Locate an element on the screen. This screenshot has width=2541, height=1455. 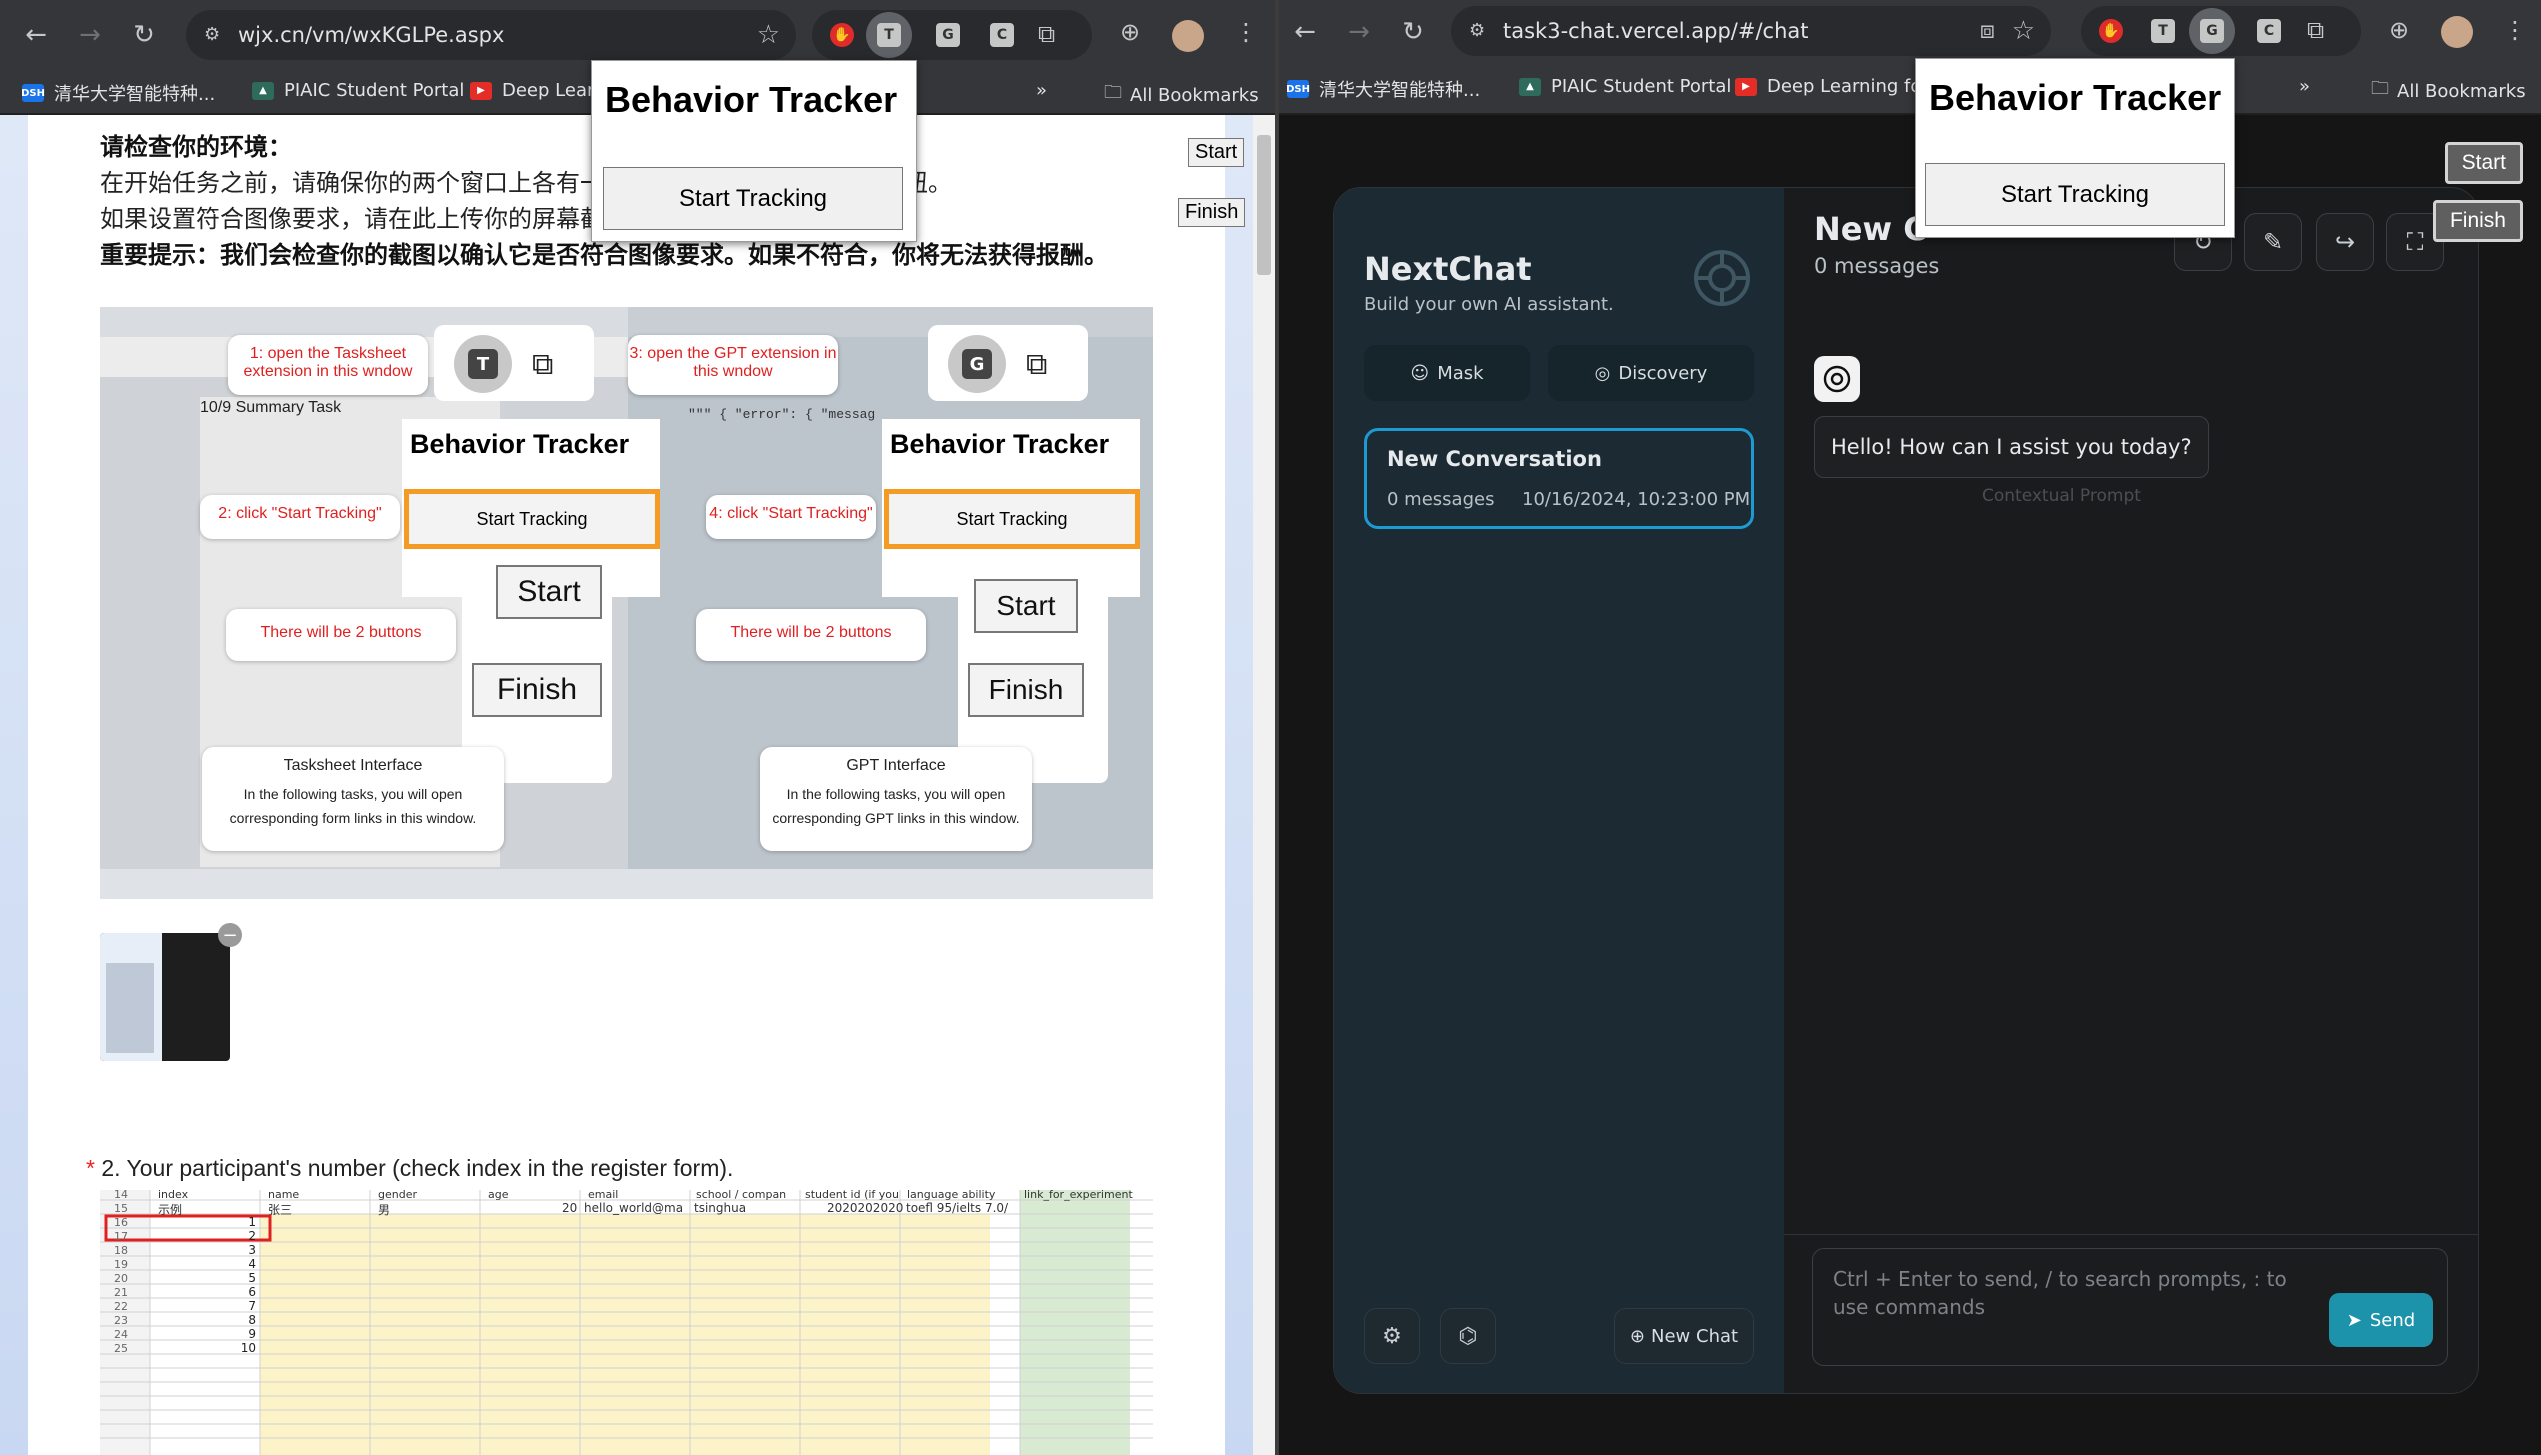
piaic-favicon-icon-right: ▲ is located at coordinates (1530, 86).